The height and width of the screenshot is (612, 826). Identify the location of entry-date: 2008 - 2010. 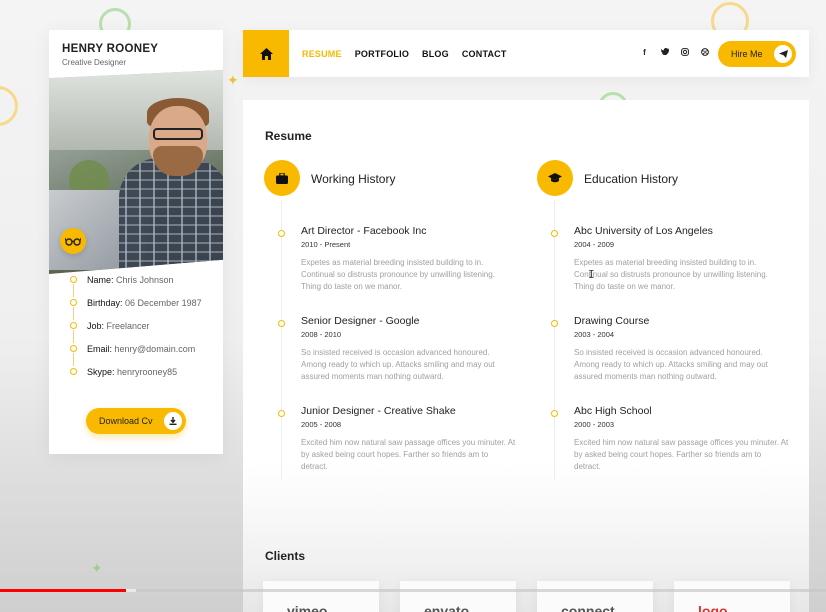
(321, 334).